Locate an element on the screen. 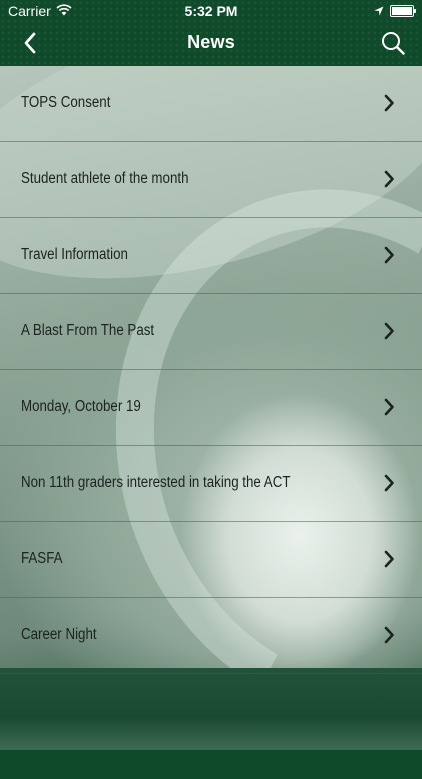  news-item-title: Travel Information is located at coordinates (74, 254).